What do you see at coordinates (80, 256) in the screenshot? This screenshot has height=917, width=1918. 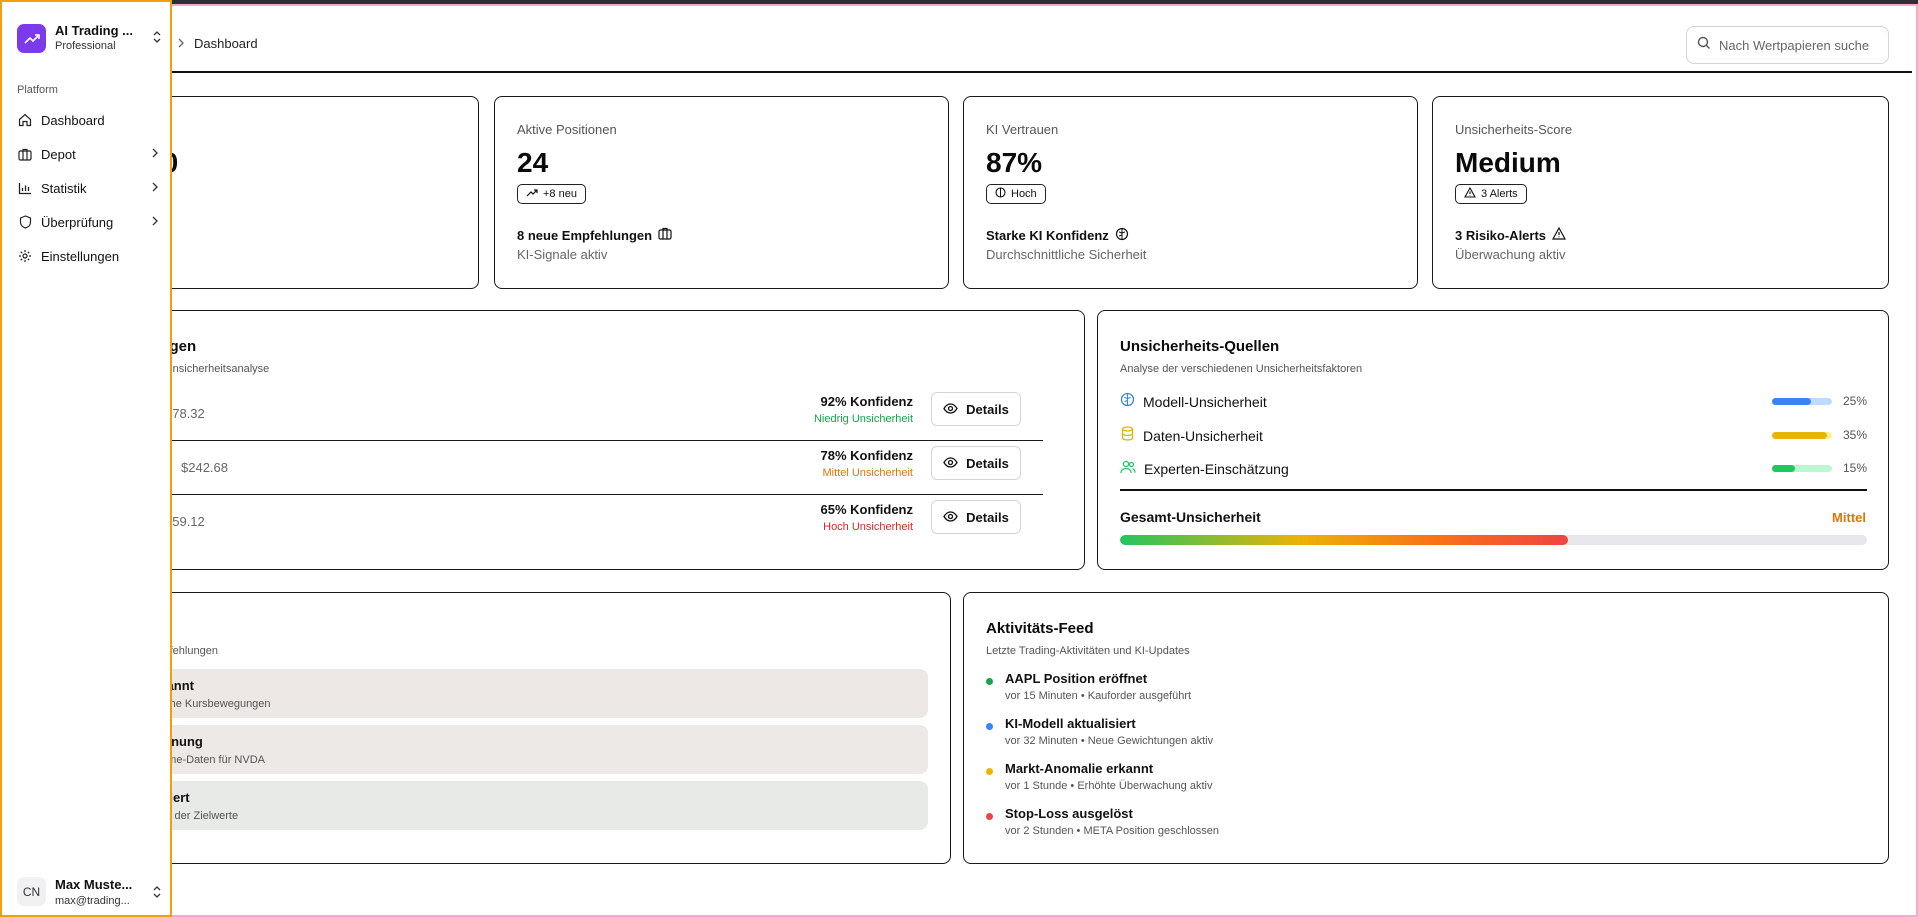 I see `sidebar-item-label: Einstellungen` at bounding box center [80, 256].